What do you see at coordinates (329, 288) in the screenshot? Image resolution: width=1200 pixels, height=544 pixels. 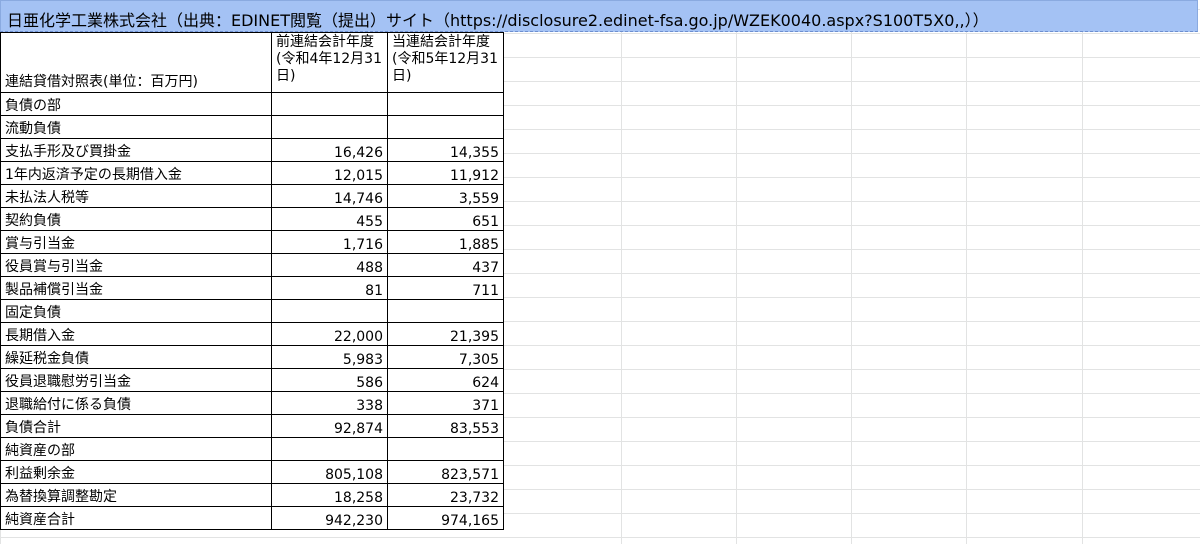 I see `prev-year-value-cell: 81` at bounding box center [329, 288].